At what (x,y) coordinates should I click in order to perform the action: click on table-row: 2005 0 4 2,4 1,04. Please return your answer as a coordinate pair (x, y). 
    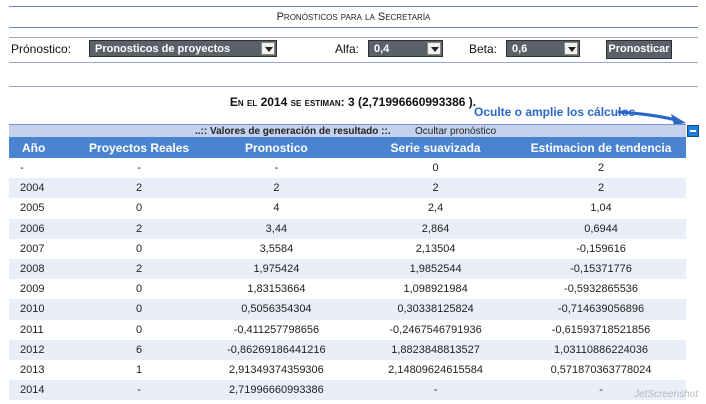
    Looking at the image, I should click on (347, 208).